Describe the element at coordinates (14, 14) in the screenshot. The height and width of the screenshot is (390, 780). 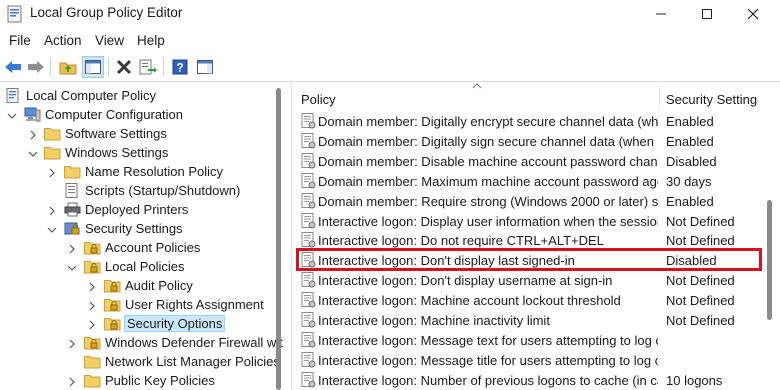
I see `policy-editor-app-icon` at that location.